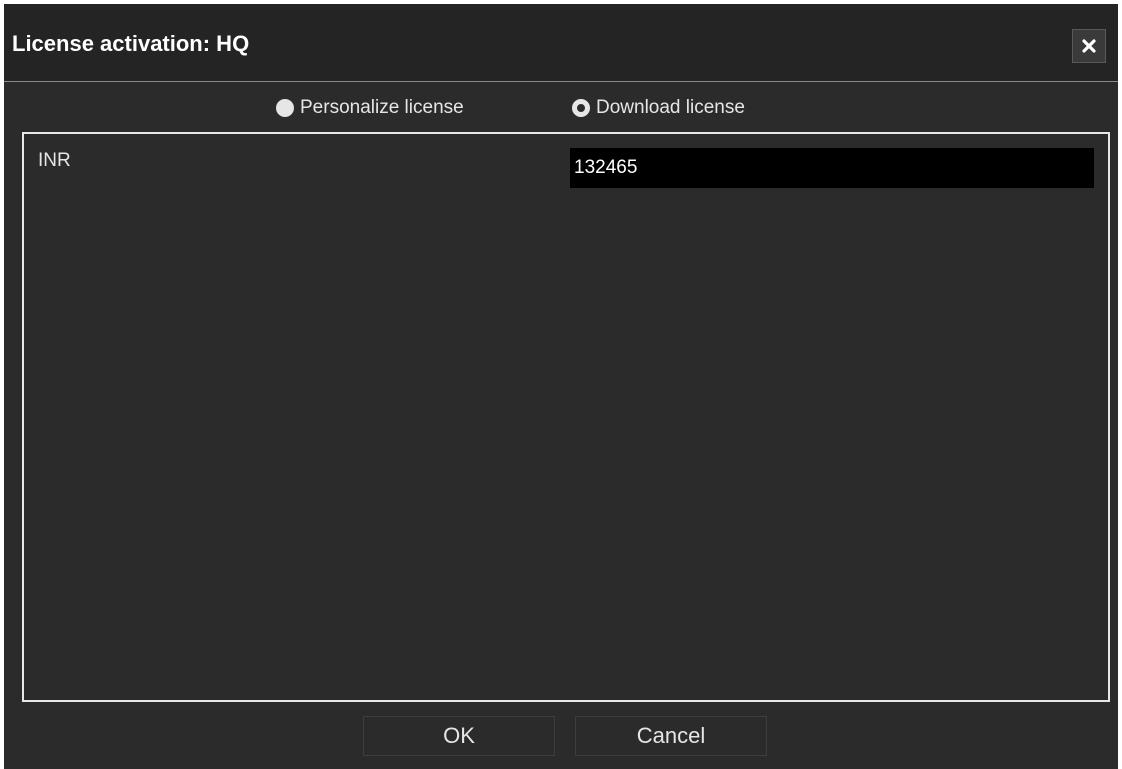 Image resolution: width=1122 pixels, height=769 pixels. What do you see at coordinates (561, 43) in the screenshot?
I see `title-bar: License activation: HQ` at bounding box center [561, 43].